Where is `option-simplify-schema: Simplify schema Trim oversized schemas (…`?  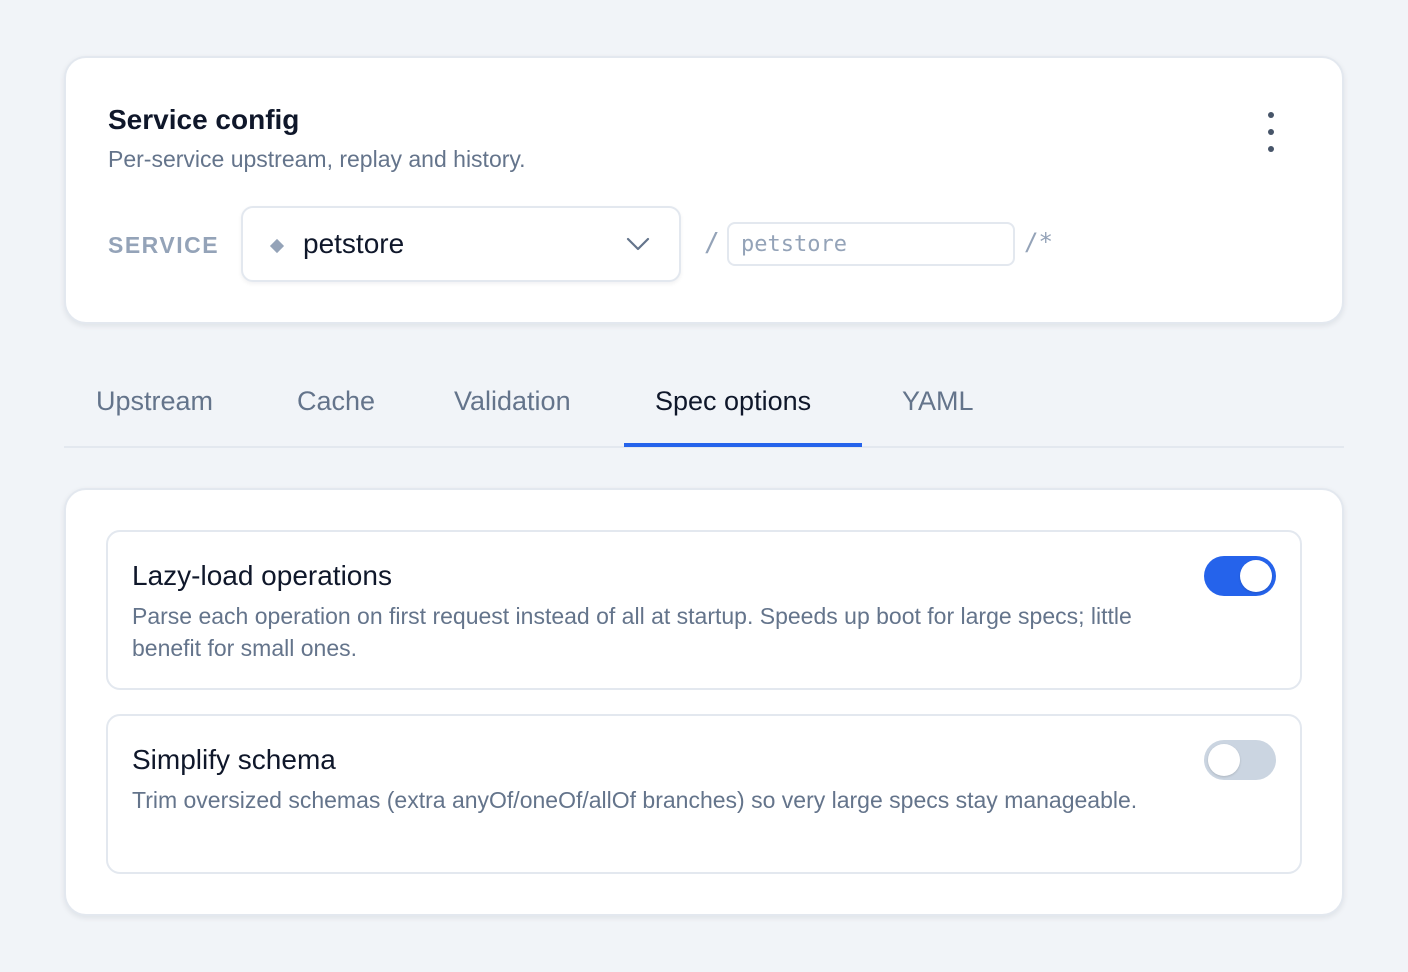
option-simplify-schema: Simplify schema Trim oversized schemas (… is located at coordinates (704, 794).